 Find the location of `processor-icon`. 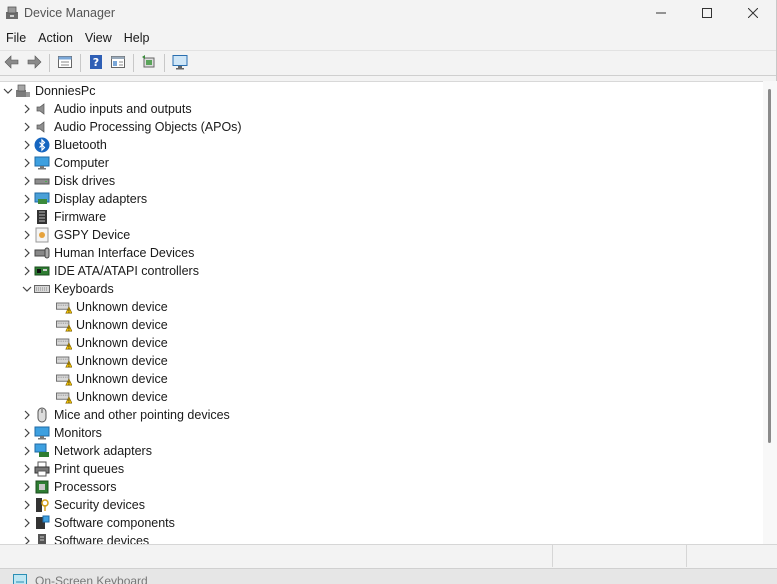

processor-icon is located at coordinates (42, 487).